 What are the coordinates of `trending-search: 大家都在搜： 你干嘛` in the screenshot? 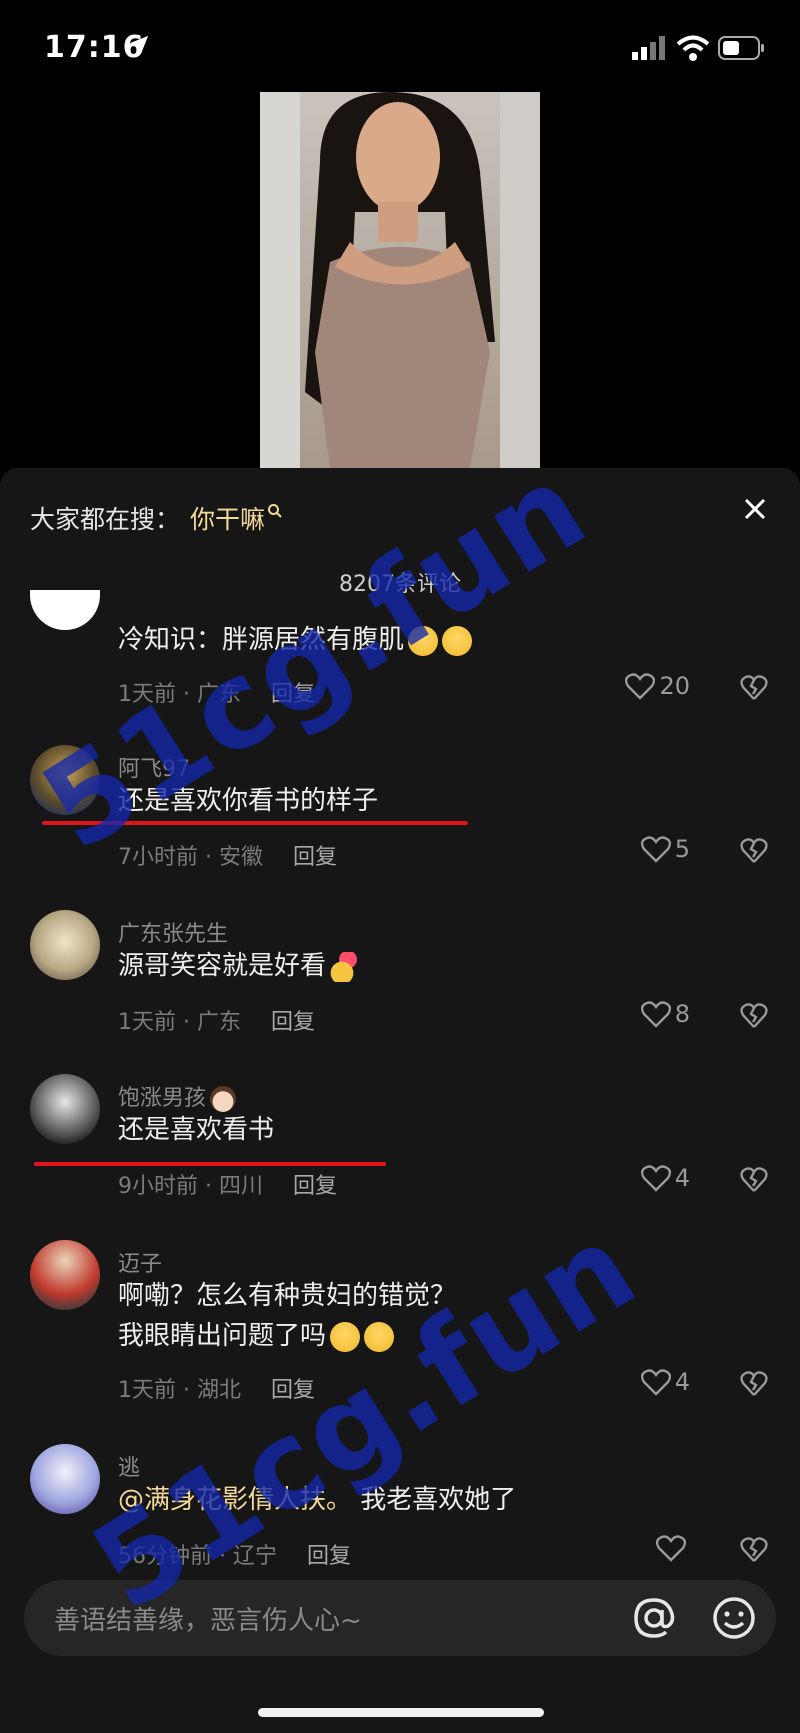 It's located at (156, 518).